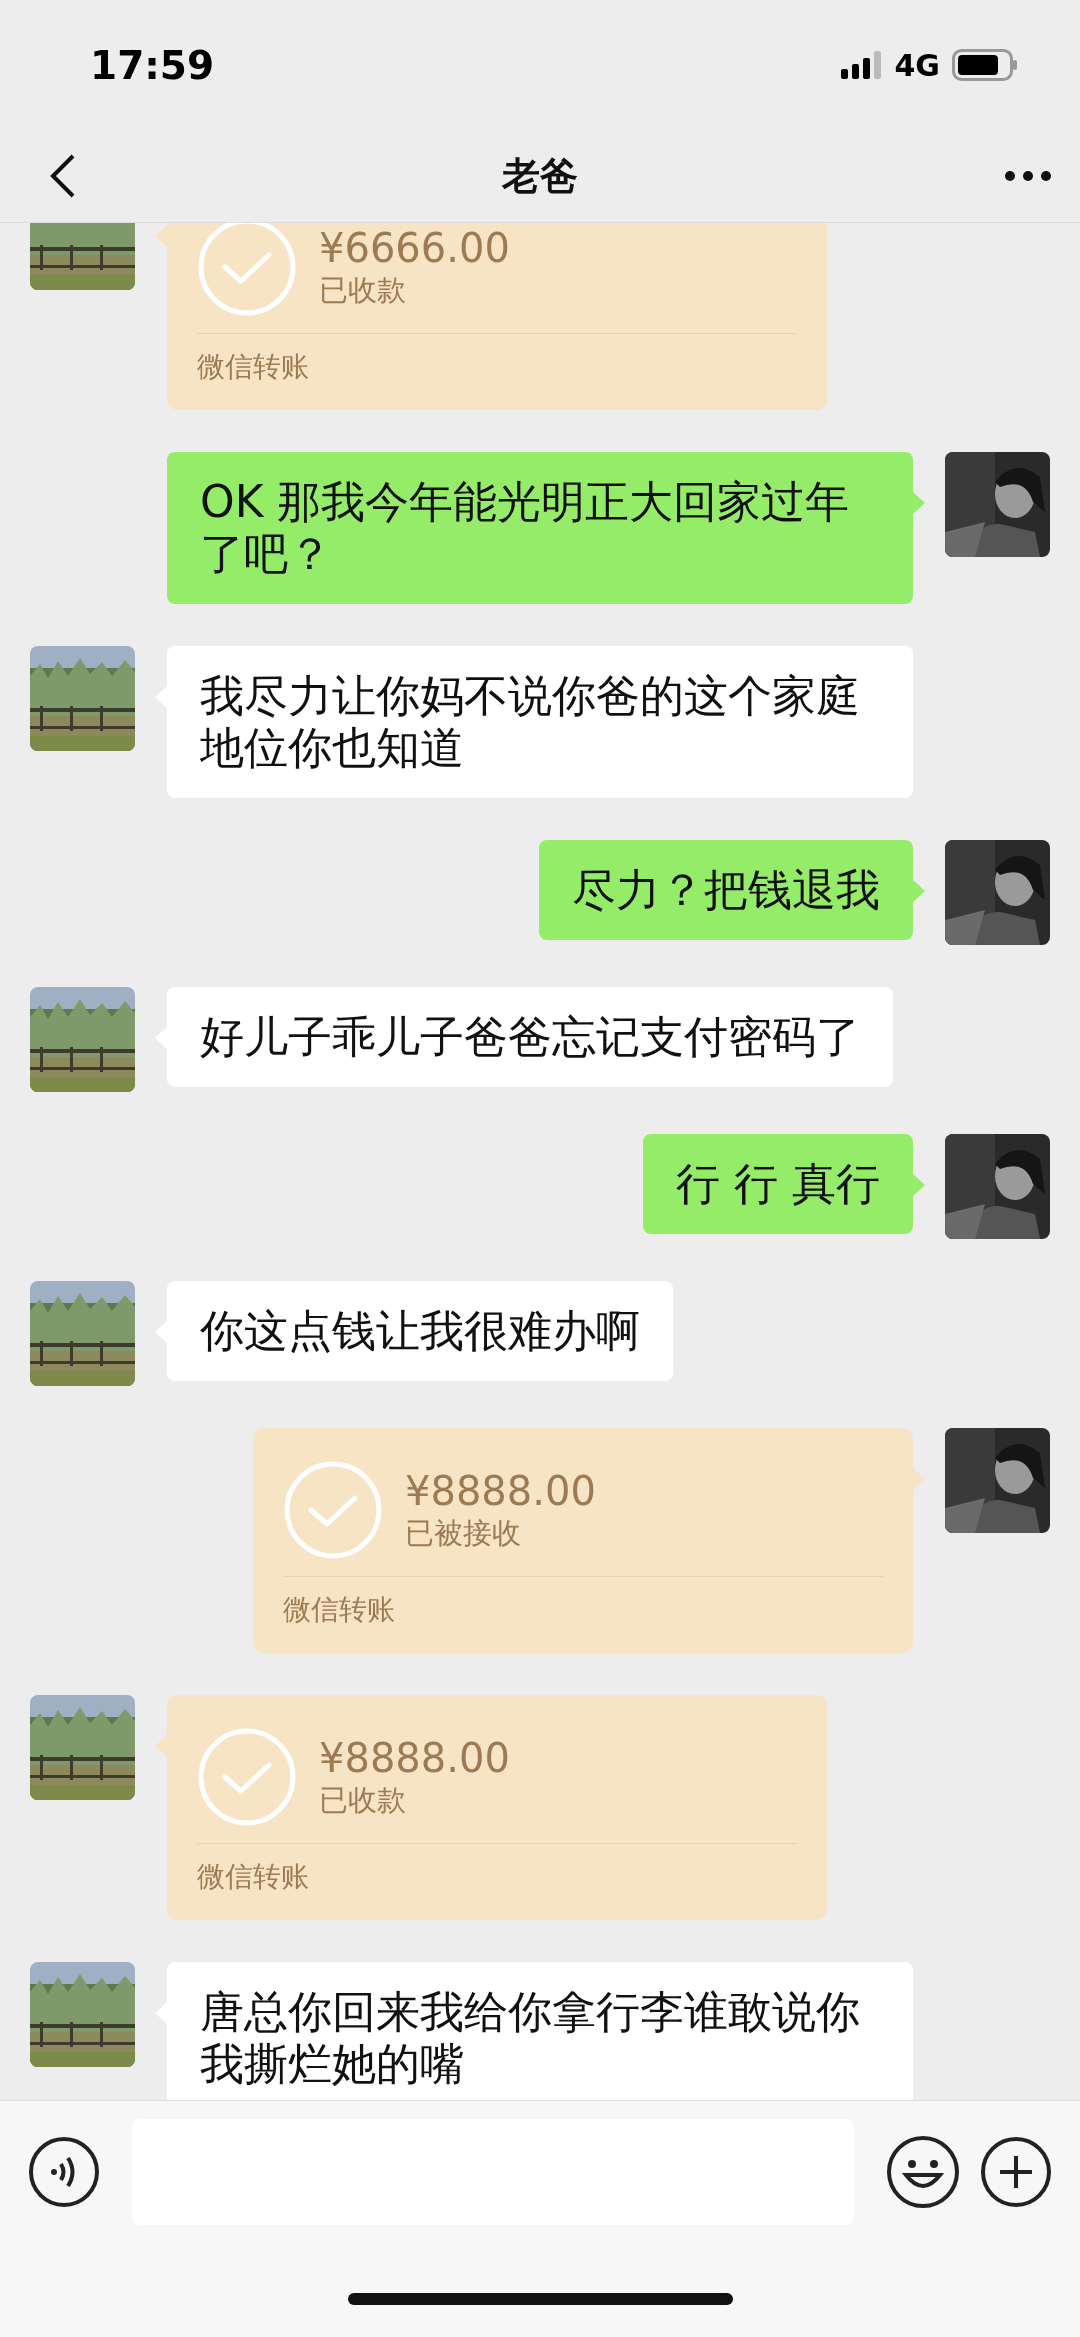  I want to click on battery-icon, so click(985, 65).